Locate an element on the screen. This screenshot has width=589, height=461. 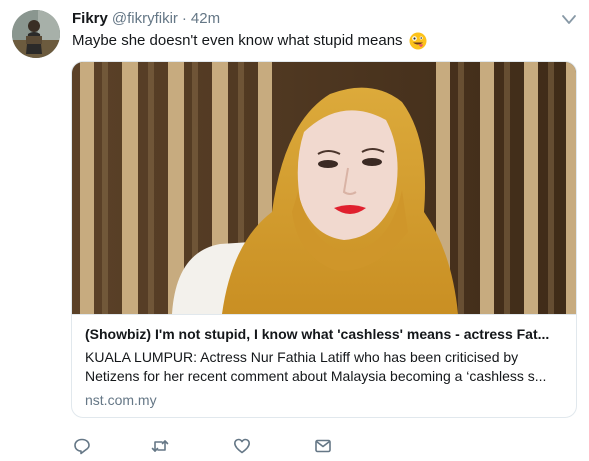
avatar-photo is located at coordinates (36, 34).